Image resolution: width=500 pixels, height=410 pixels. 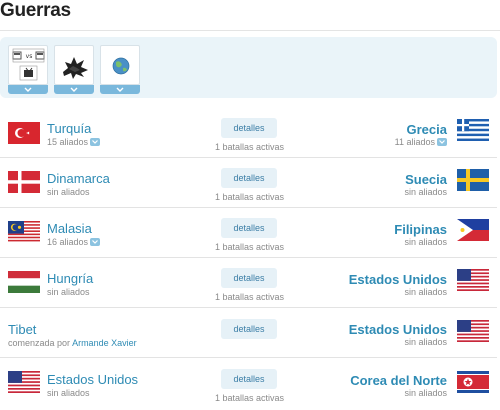 I want to click on title-divider, so click(x=250, y=30).